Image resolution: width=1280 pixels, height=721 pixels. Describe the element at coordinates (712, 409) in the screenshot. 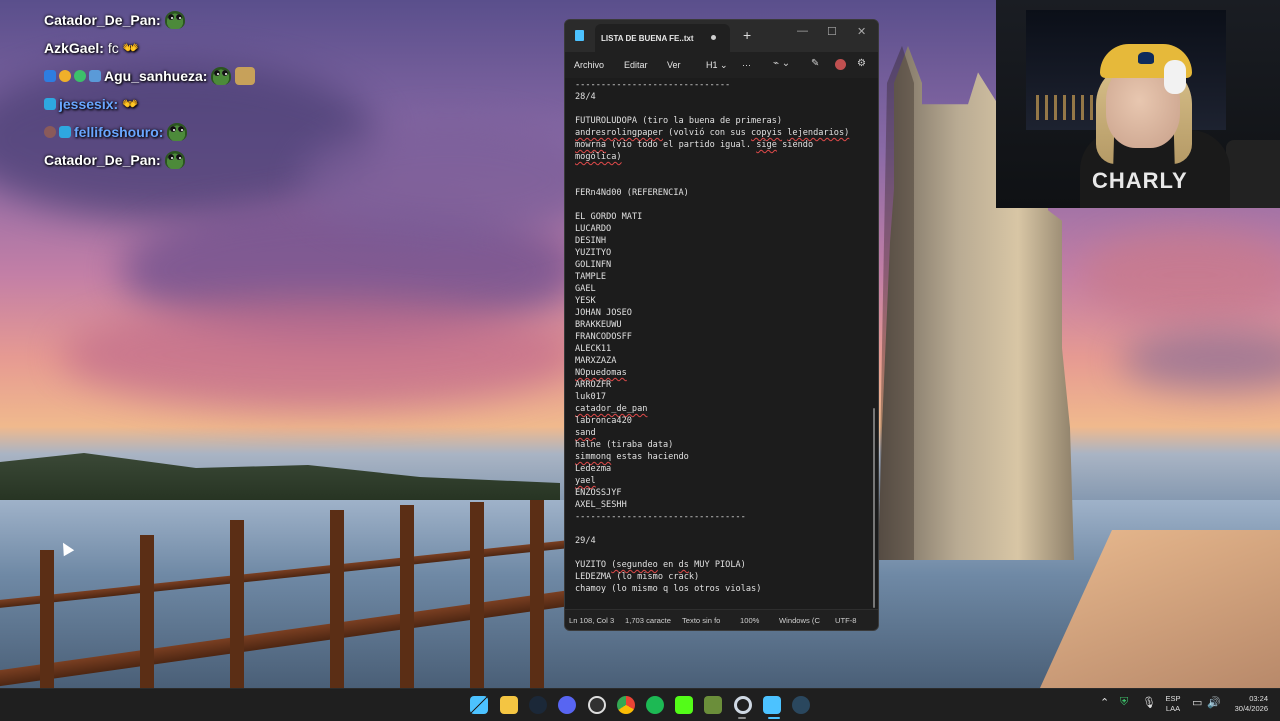

I see `editor-line: catador_de_pan` at that location.